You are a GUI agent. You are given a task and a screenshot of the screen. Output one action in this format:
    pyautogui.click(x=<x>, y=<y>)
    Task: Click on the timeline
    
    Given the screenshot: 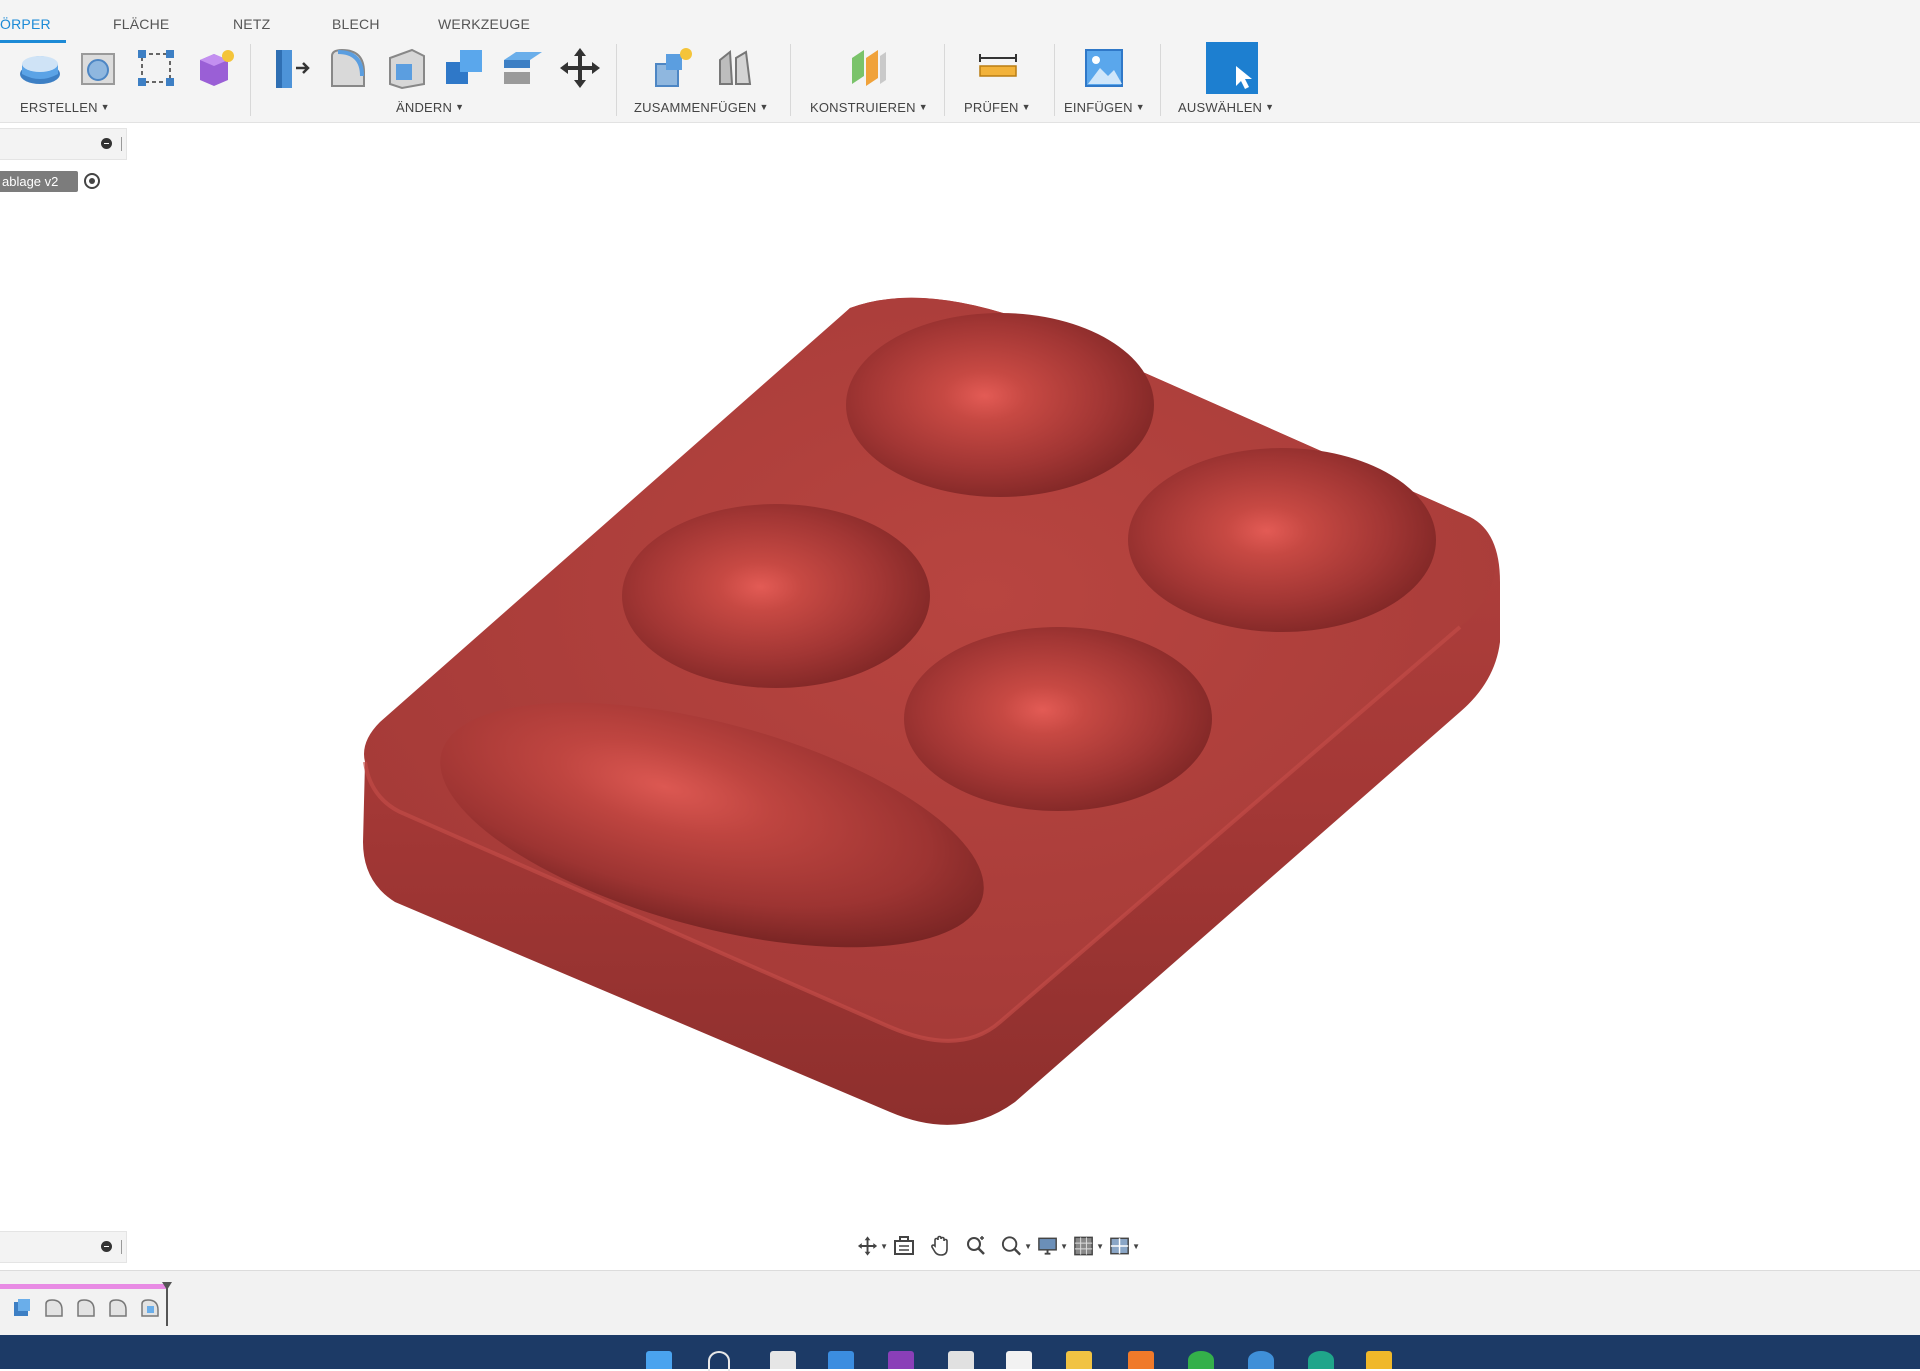 What is the action you would take?
    pyautogui.click(x=960, y=1303)
    